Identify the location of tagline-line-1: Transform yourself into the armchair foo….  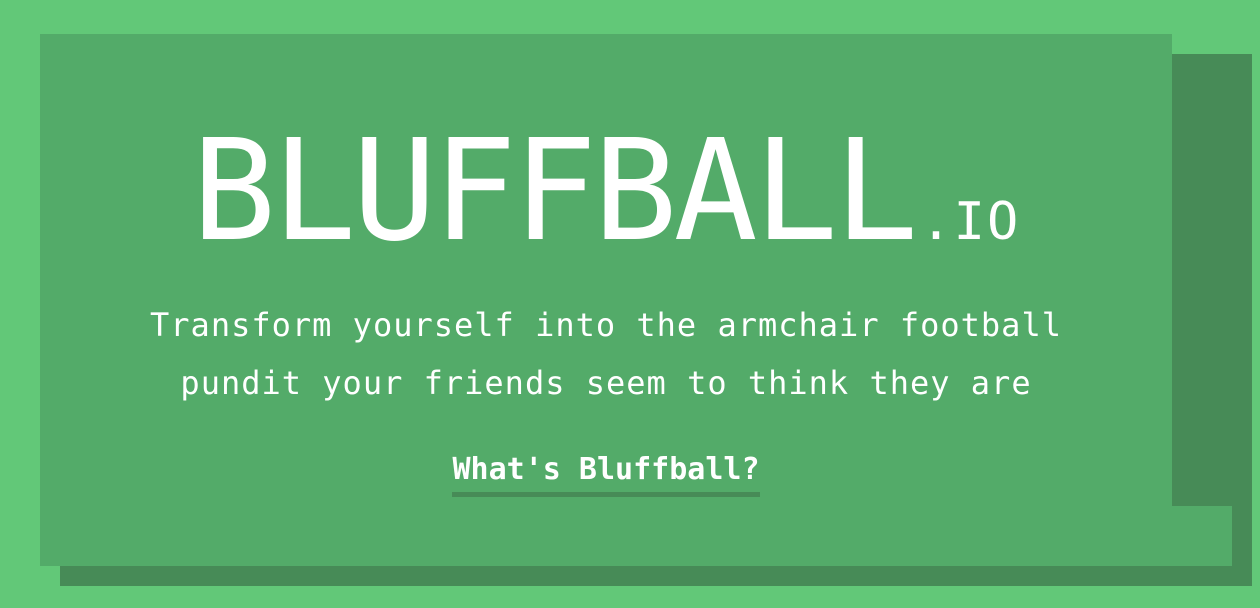
(606, 325).